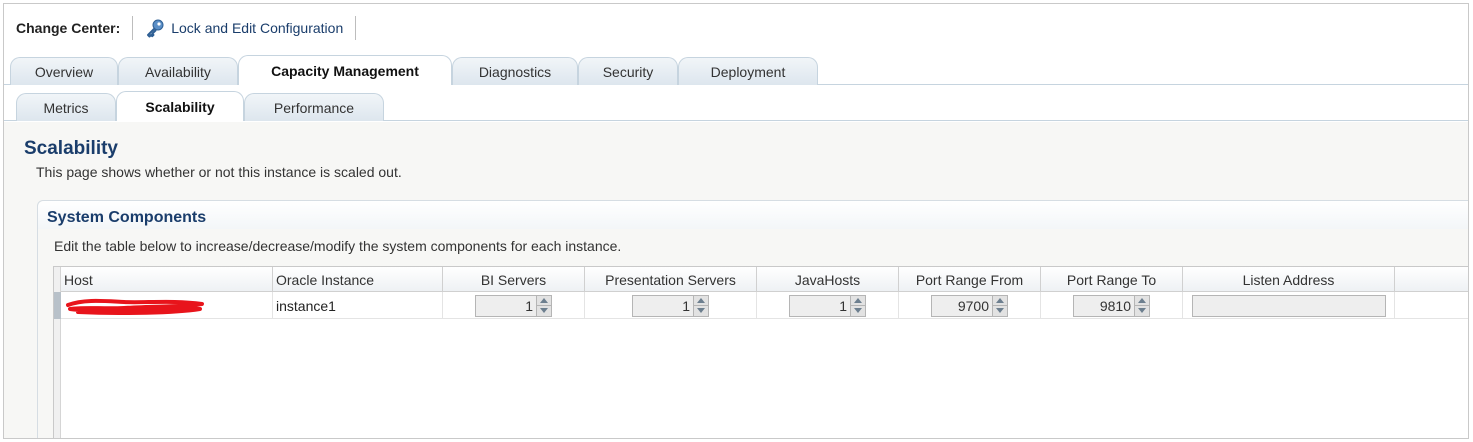 The image size is (1473, 442). I want to click on tab-overview: Overview, so click(64, 71).